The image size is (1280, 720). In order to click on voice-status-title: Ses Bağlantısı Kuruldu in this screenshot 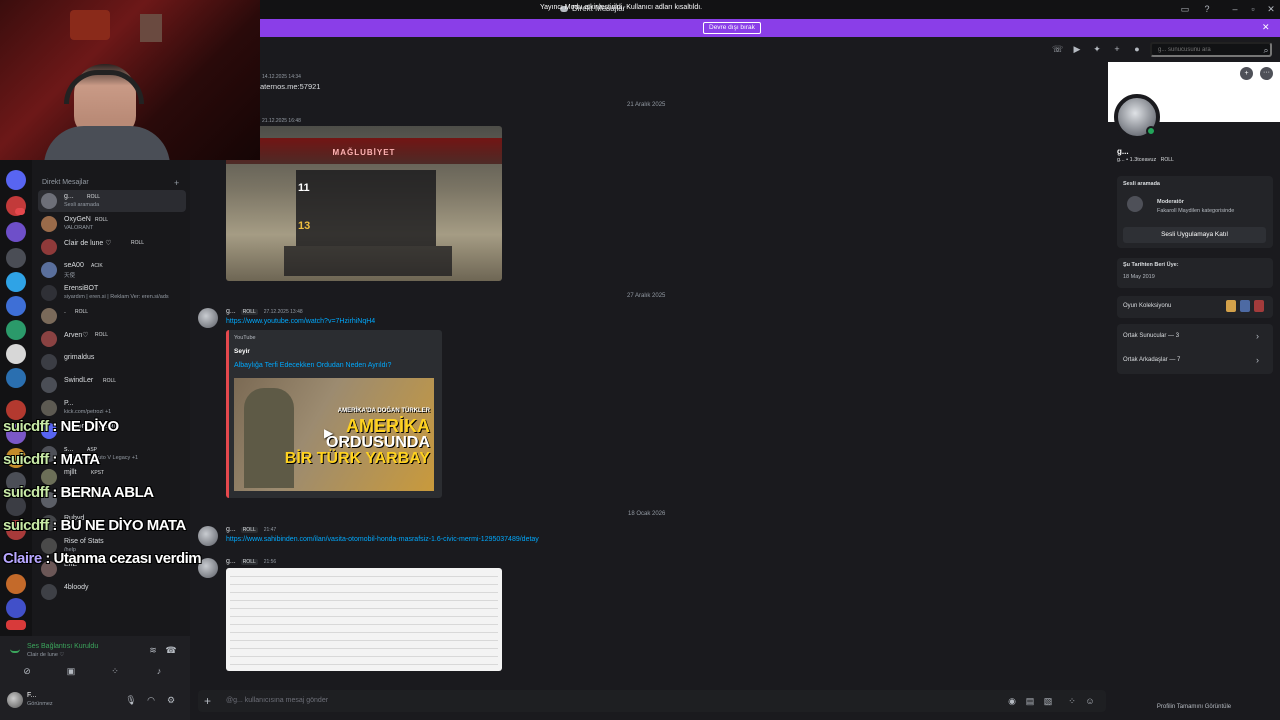, I will do `click(63, 646)`.